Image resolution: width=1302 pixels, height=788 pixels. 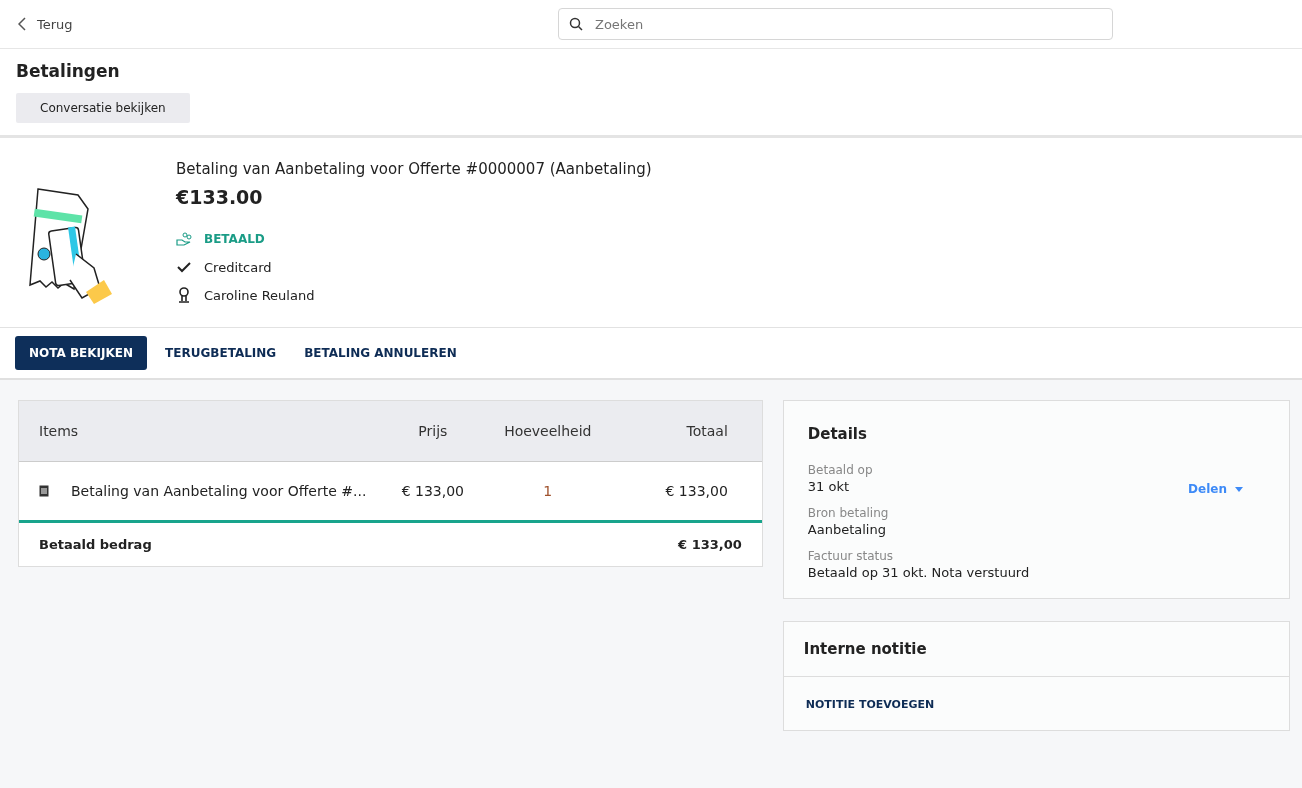 I want to click on field-value: Aanbetaling, so click(x=846, y=529).